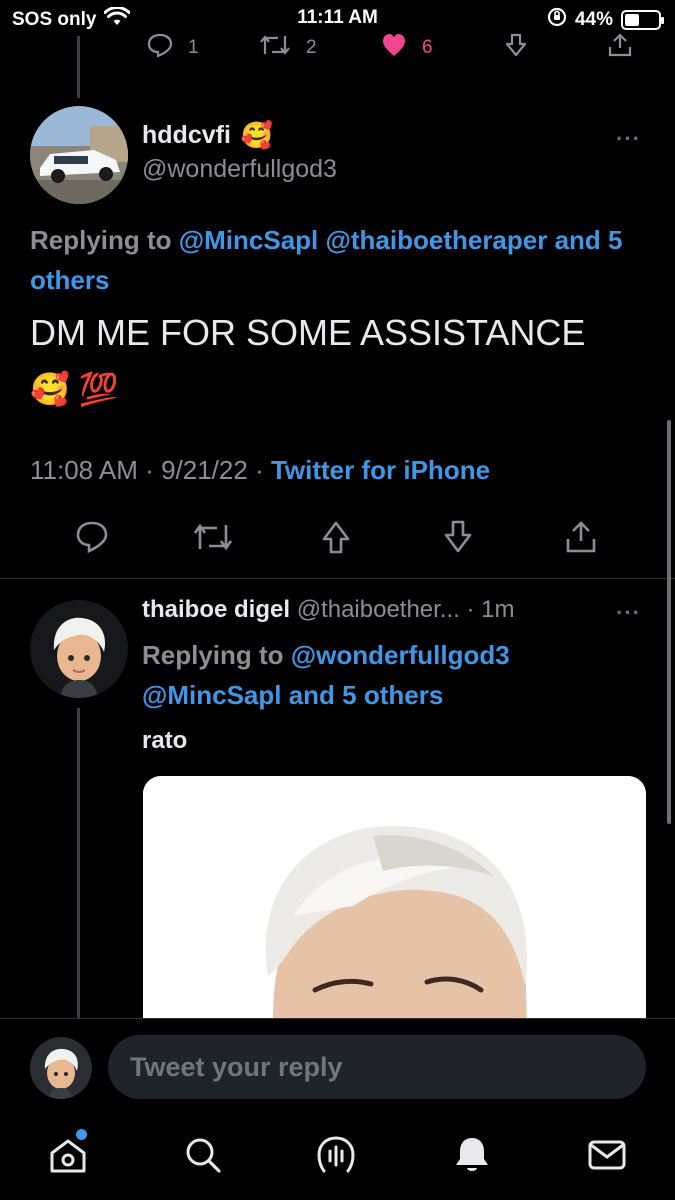 The image size is (675, 1200). Describe the element at coordinates (337, 578) in the screenshot. I see `divider` at that location.